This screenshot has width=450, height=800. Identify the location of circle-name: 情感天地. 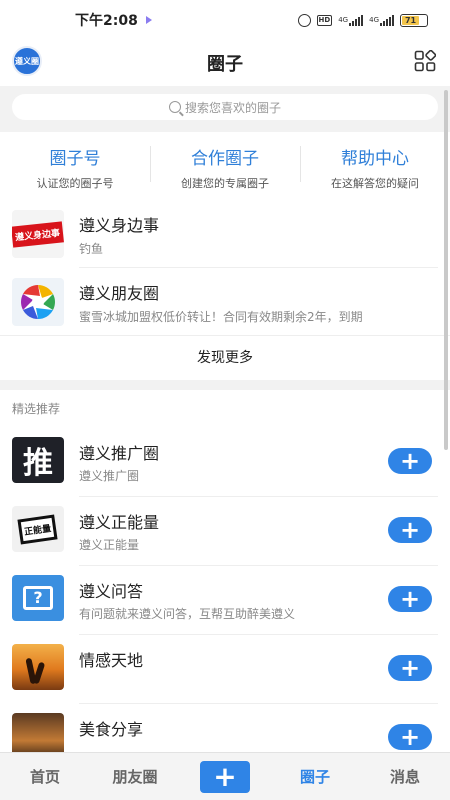
(111, 660).